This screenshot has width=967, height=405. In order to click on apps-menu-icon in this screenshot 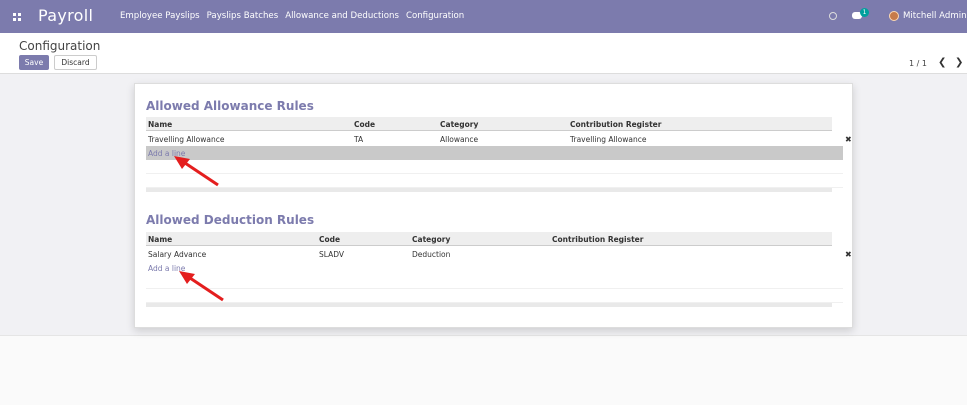, I will do `click(17, 17)`.